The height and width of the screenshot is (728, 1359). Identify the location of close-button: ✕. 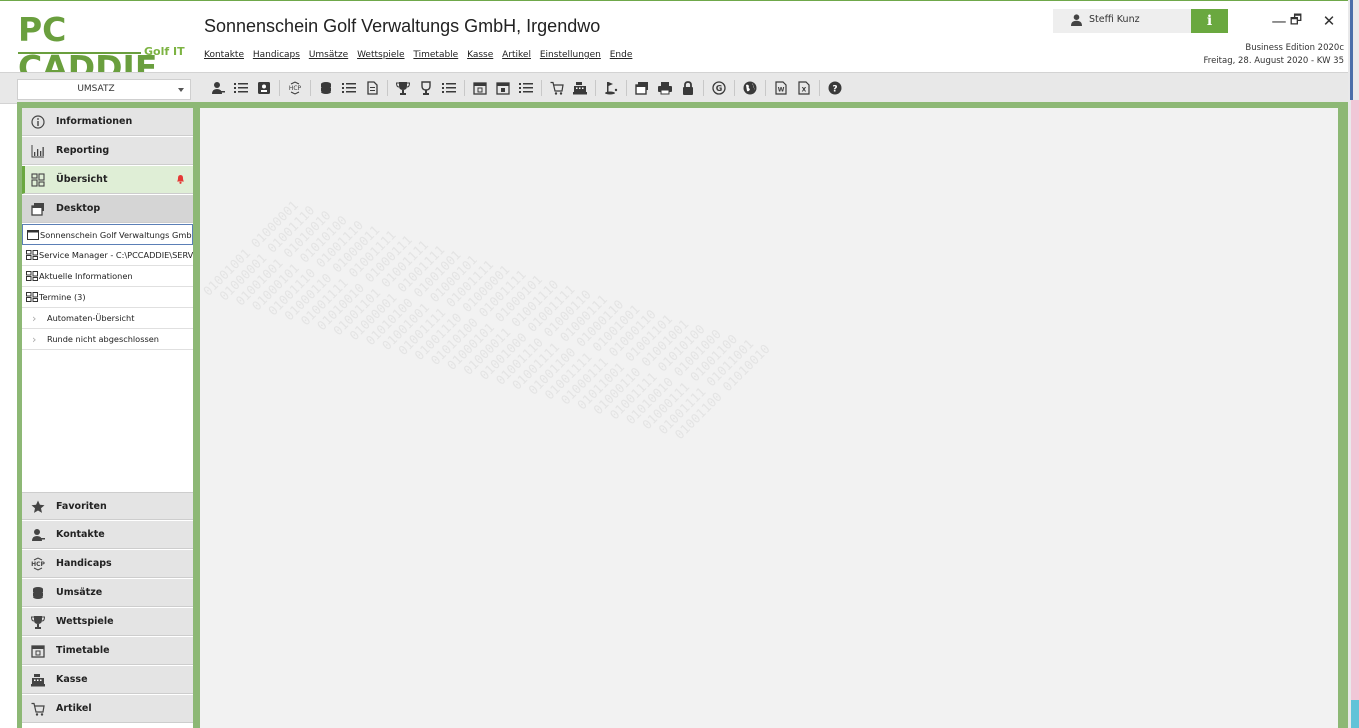
(1329, 21).